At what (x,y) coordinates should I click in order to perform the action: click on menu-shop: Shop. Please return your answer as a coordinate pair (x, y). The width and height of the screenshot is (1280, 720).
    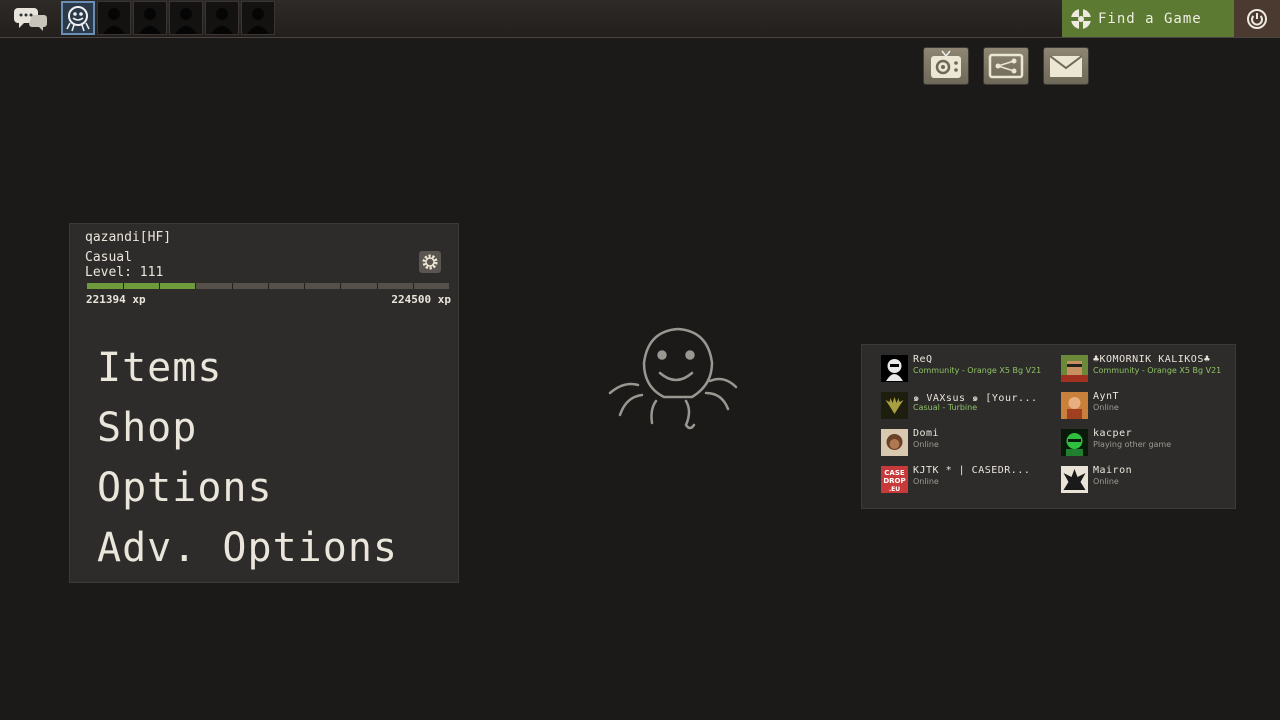
    Looking at the image, I should click on (247, 428).